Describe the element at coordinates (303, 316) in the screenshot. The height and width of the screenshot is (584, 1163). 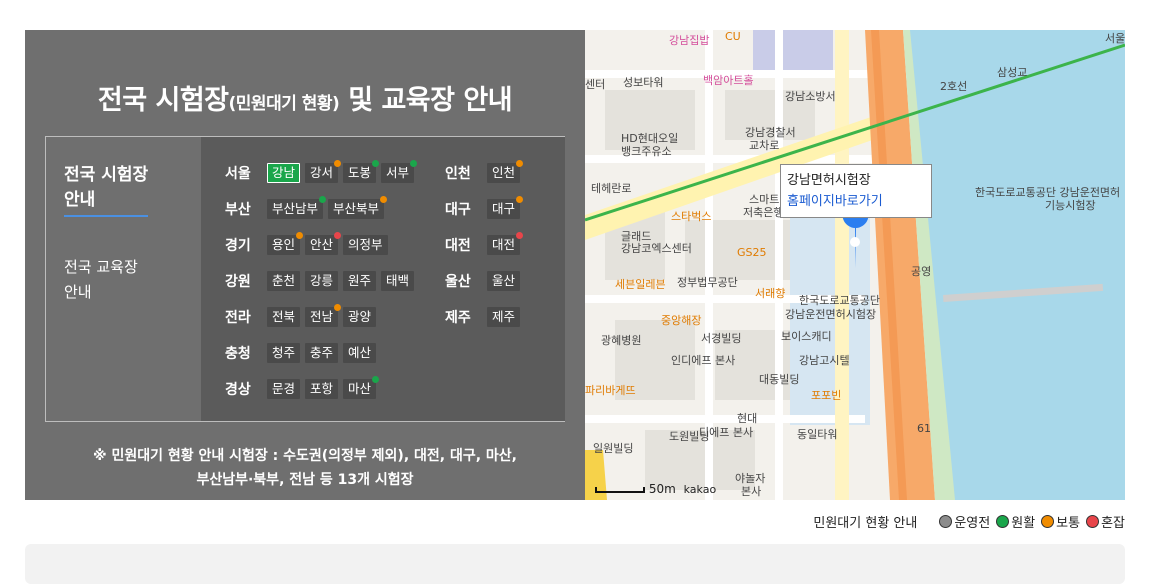
I see `region-row: 전라 전북 전남 광양` at that location.